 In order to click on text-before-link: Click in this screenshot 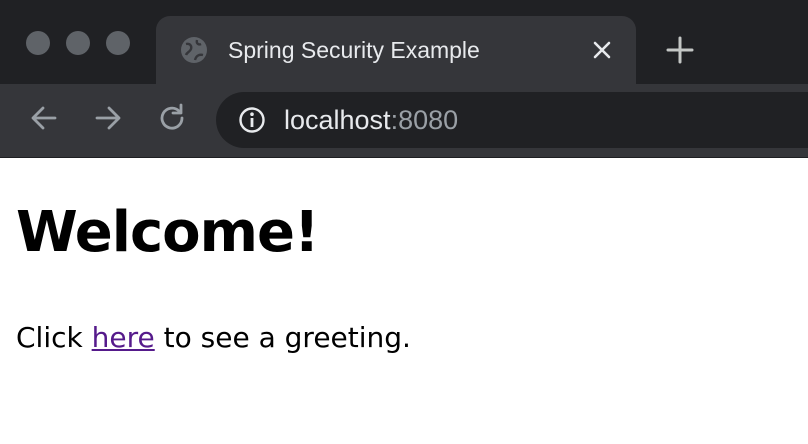, I will do `click(54, 337)`.